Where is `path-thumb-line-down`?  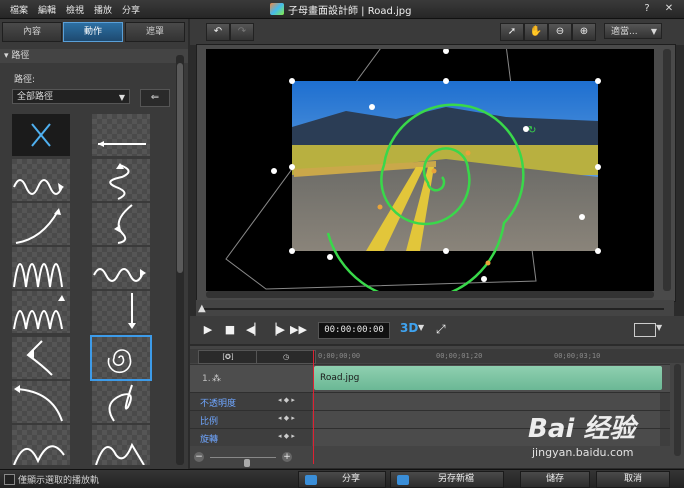 path-thumb-line-down is located at coordinates (121, 312).